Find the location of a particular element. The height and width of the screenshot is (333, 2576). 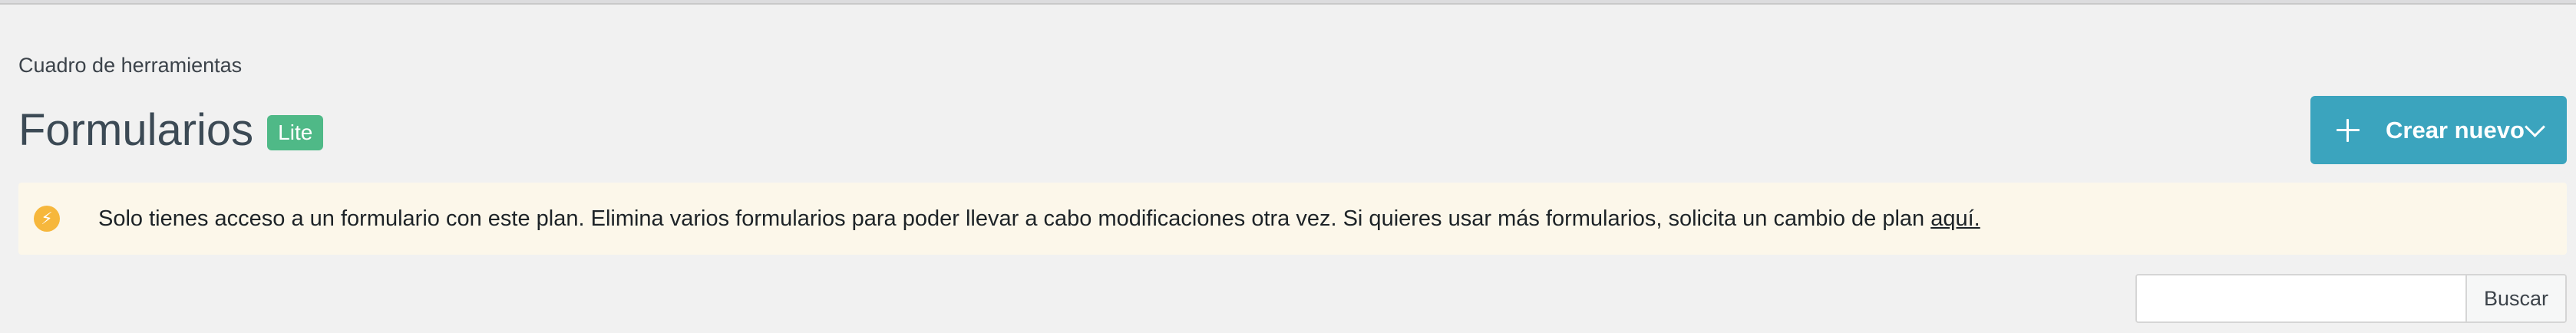

search-button: Buscar is located at coordinates (2515, 298).